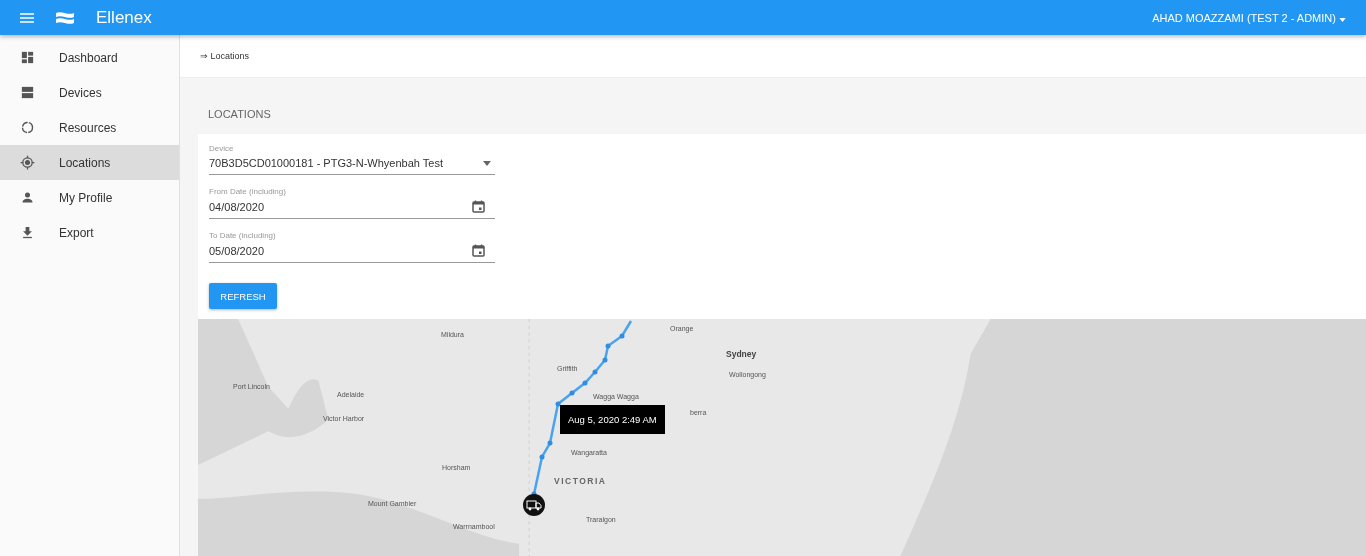  Describe the element at coordinates (225, 56) in the screenshot. I see `breadcrumb: ⇒ Locations` at that location.